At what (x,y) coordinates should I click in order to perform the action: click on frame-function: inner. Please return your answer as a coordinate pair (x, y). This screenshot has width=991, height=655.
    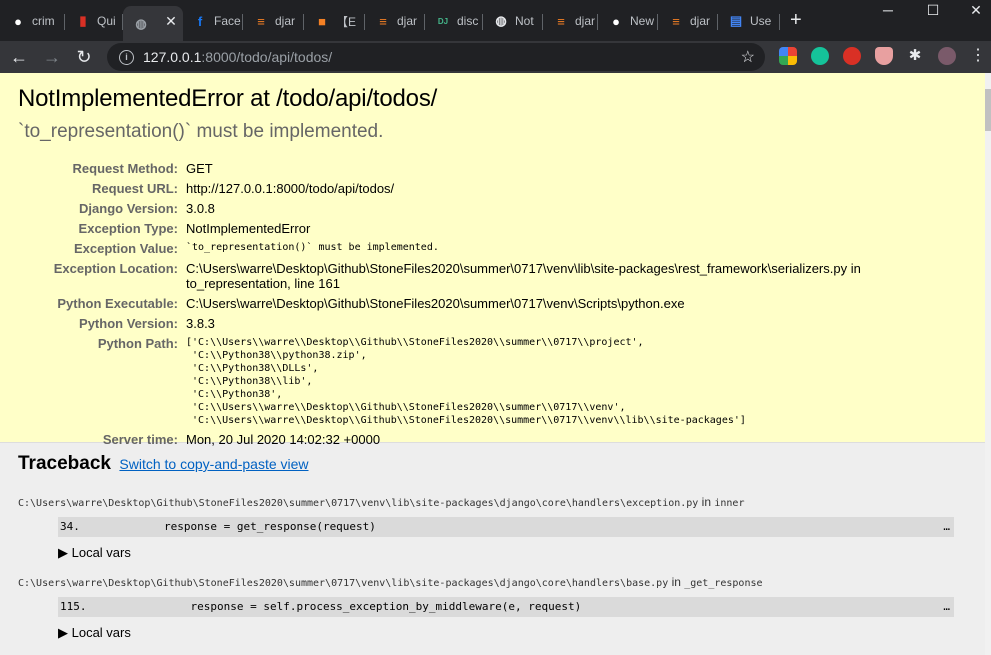
    Looking at the image, I should click on (729, 503).